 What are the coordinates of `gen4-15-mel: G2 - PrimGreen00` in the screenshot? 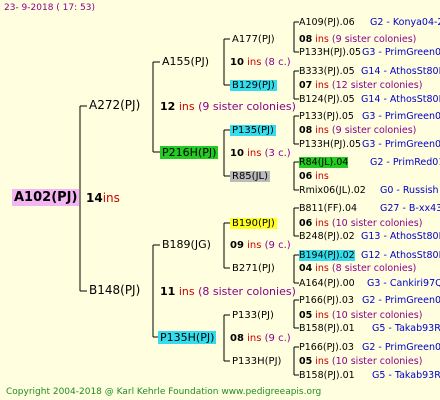 It's located at (401, 347).